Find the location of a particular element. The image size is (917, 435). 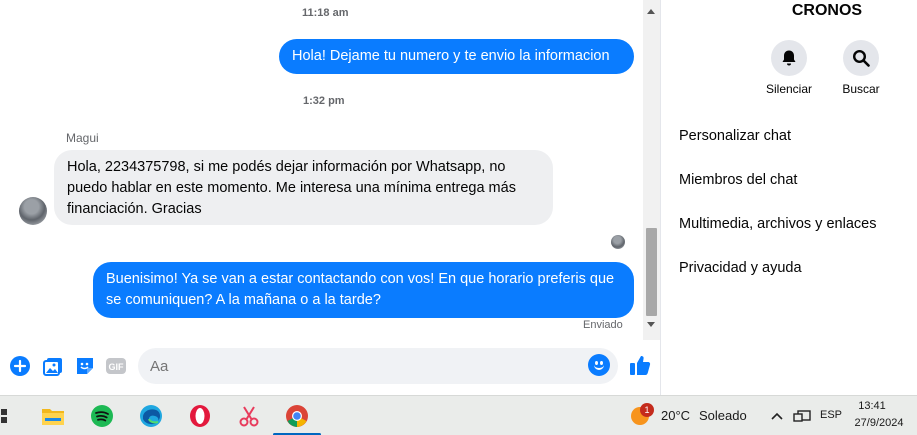

chevron-up-icon is located at coordinates (777, 416).